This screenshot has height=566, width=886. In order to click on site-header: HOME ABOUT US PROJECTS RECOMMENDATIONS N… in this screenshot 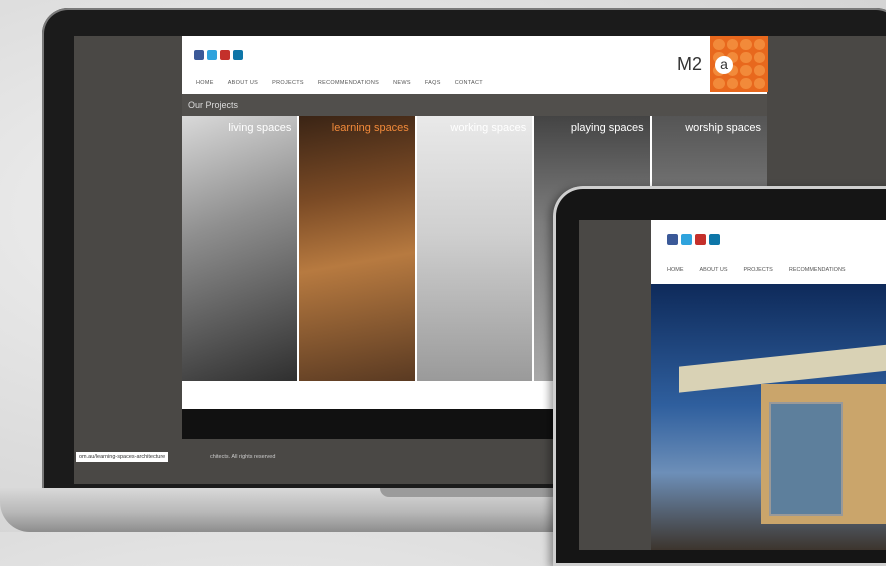, I will do `click(475, 65)`.